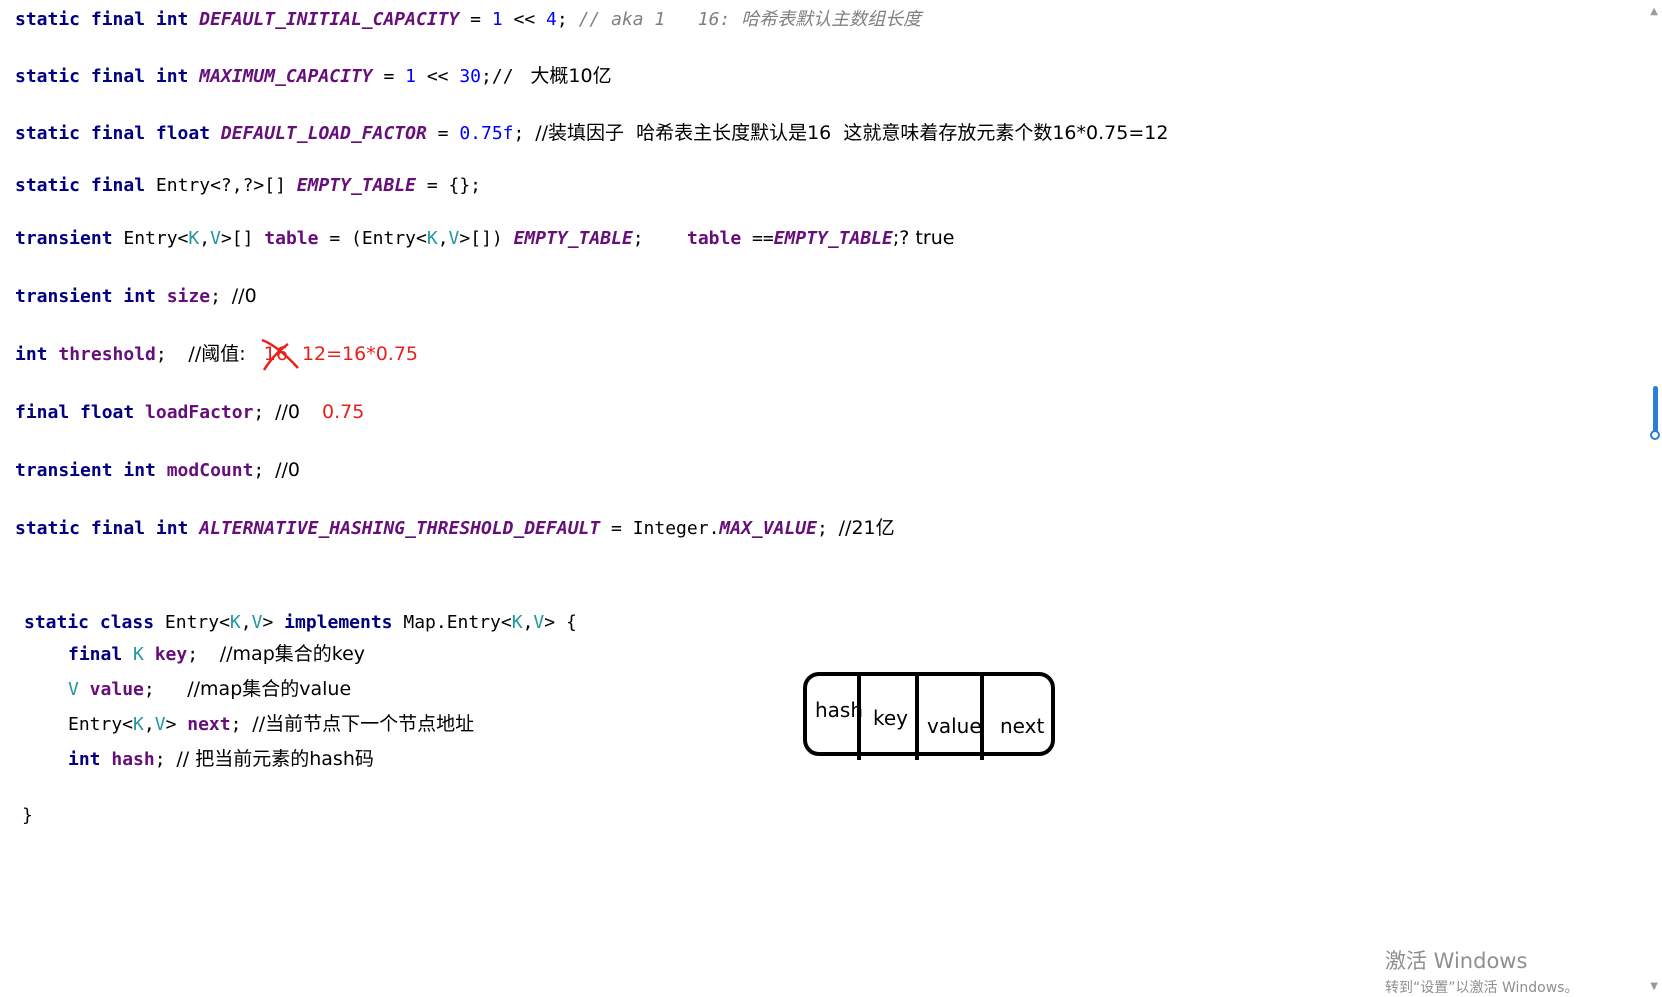 The height and width of the screenshot is (997, 1662). What do you see at coordinates (226, 185) in the screenshot?
I see `type: Entry<?,?>[]` at bounding box center [226, 185].